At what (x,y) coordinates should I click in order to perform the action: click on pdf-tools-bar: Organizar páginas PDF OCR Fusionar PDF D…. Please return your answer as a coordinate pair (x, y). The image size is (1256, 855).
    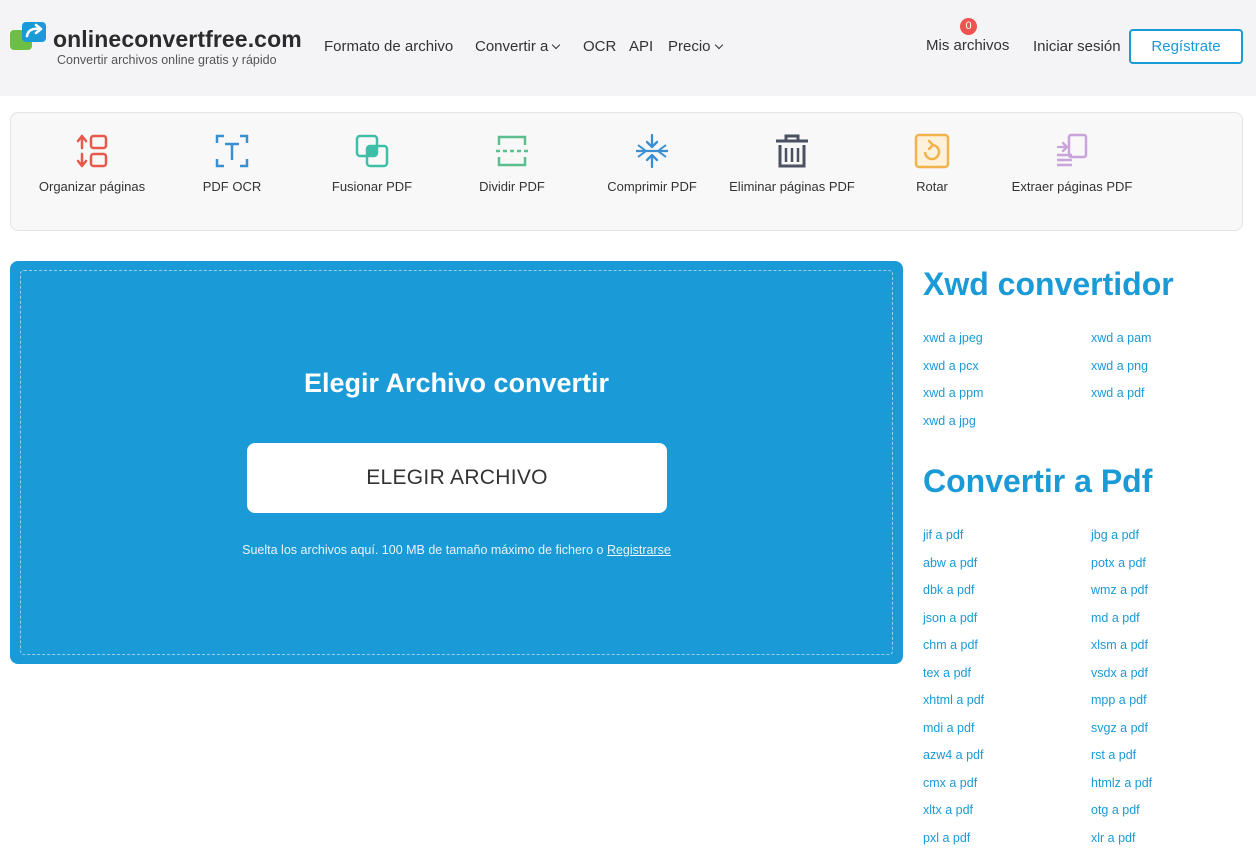
    Looking at the image, I should click on (626, 171).